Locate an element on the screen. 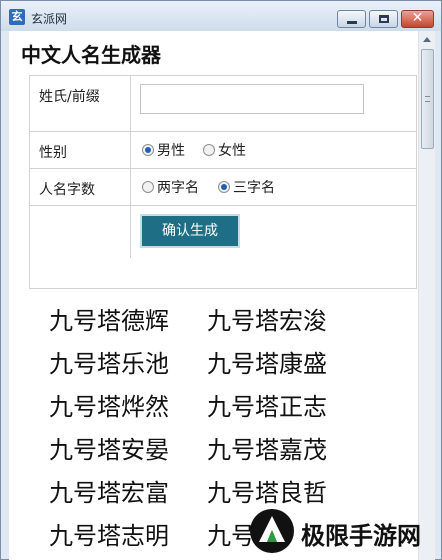  result-row: 九号塔乐池 九号塔康盛 is located at coordinates (214, 365).